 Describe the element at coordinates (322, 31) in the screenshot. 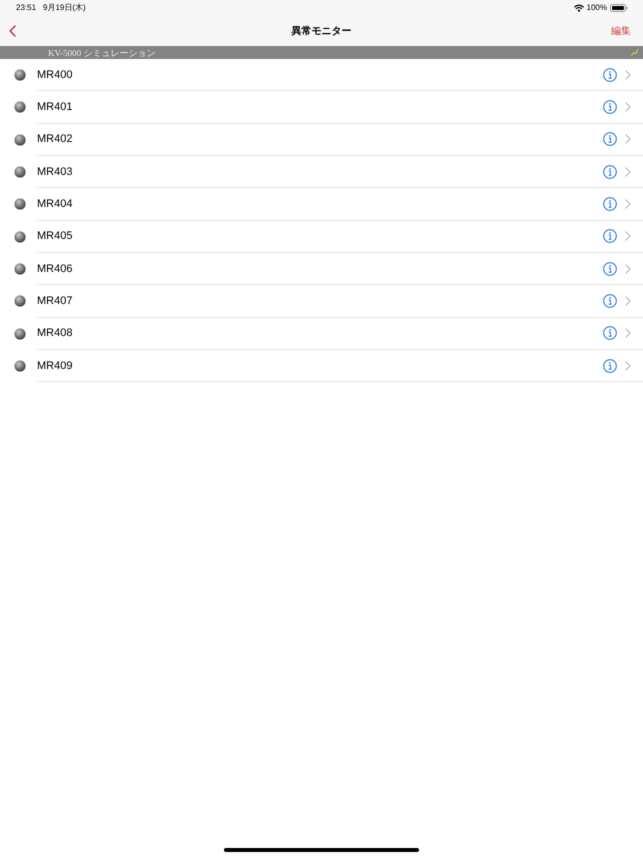

I see `nav-title: 異常モニター` at that location.